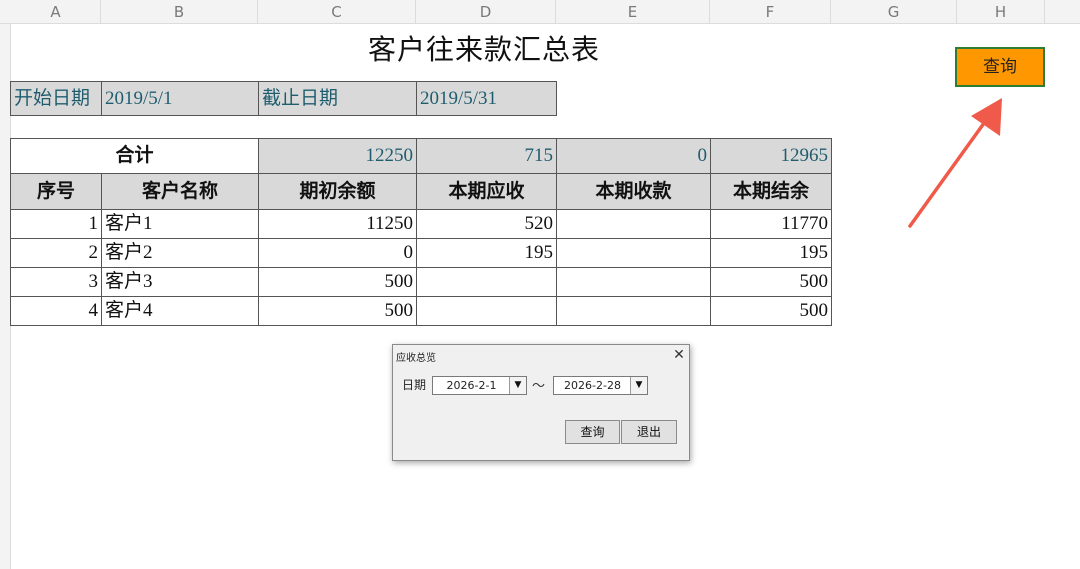 This screenshot has height=569, width=1080. What do you see at coordinates (180, 253) in the screenshot?
I see `row-2-customer: 客户2` at bounding box center [180, 253].